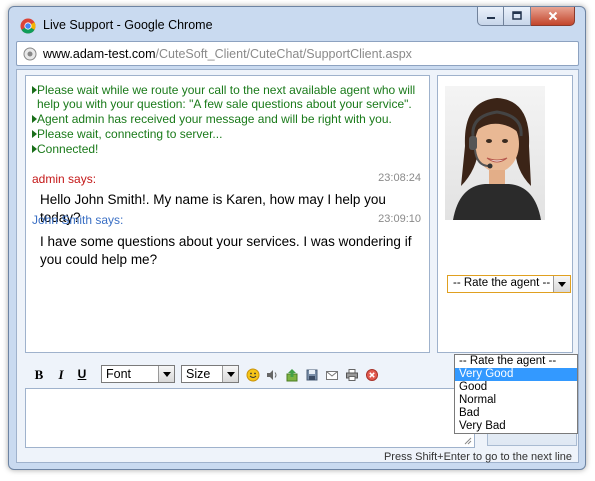 This screenshot has height=481, width=595. I want to click on window-title: Live Support - Google Chrome, so click(128, 25).